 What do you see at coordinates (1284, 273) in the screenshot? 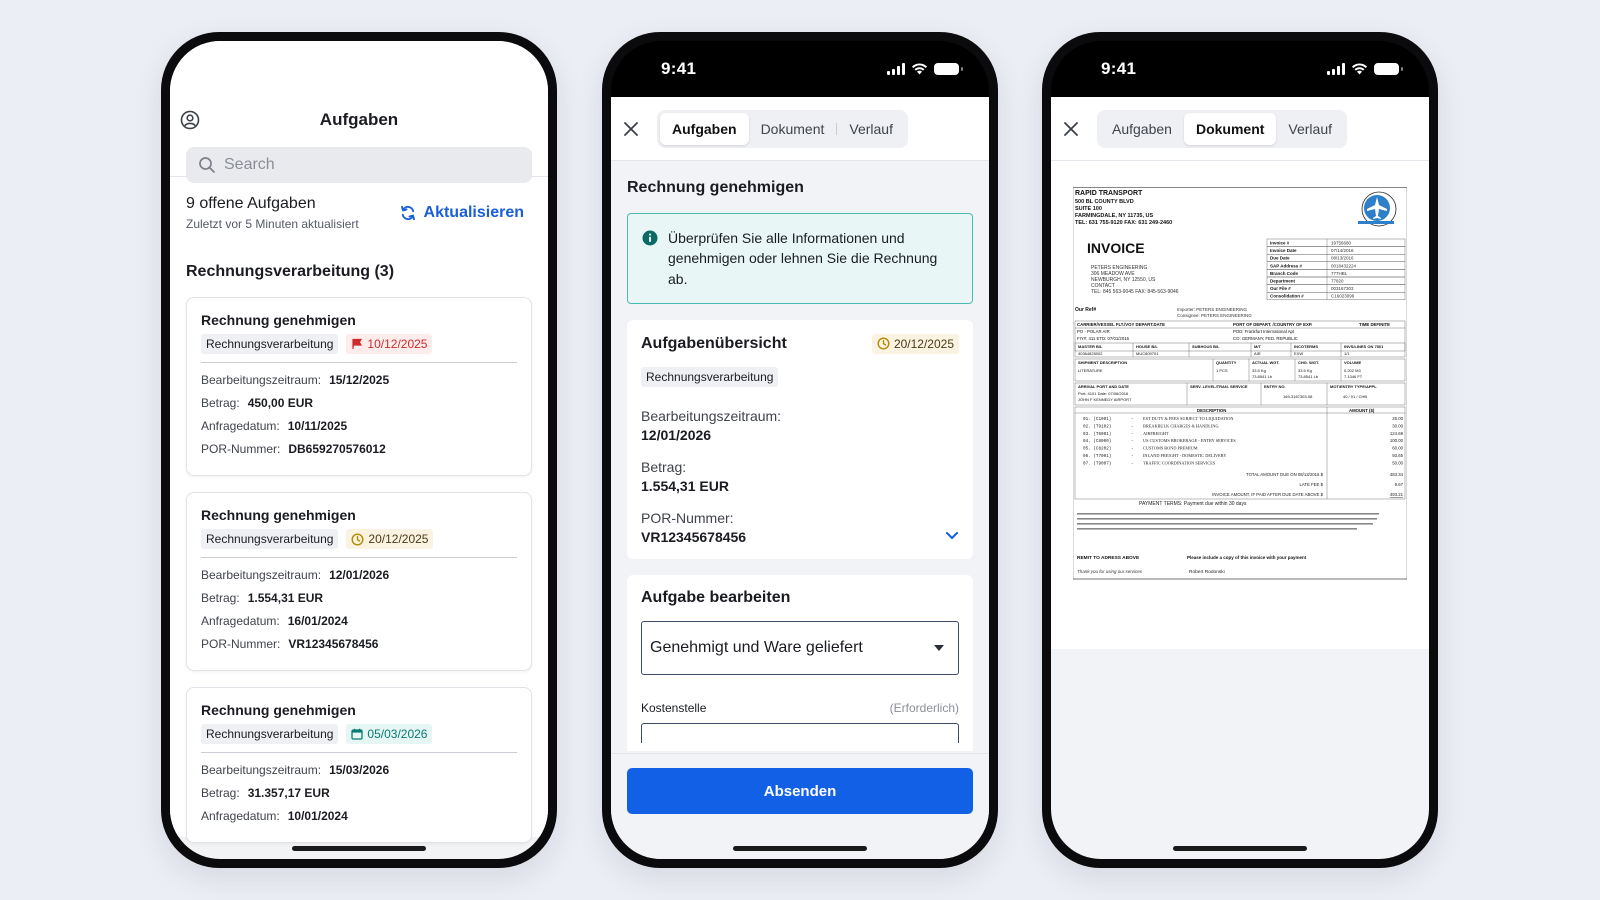
I see `meta-label: Branch Code` at bounding box center [1284, 273].